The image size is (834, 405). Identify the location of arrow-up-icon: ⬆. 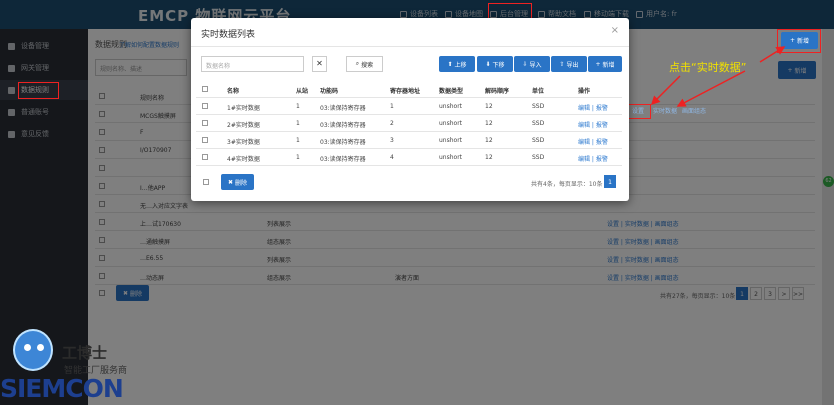
(450, 64).